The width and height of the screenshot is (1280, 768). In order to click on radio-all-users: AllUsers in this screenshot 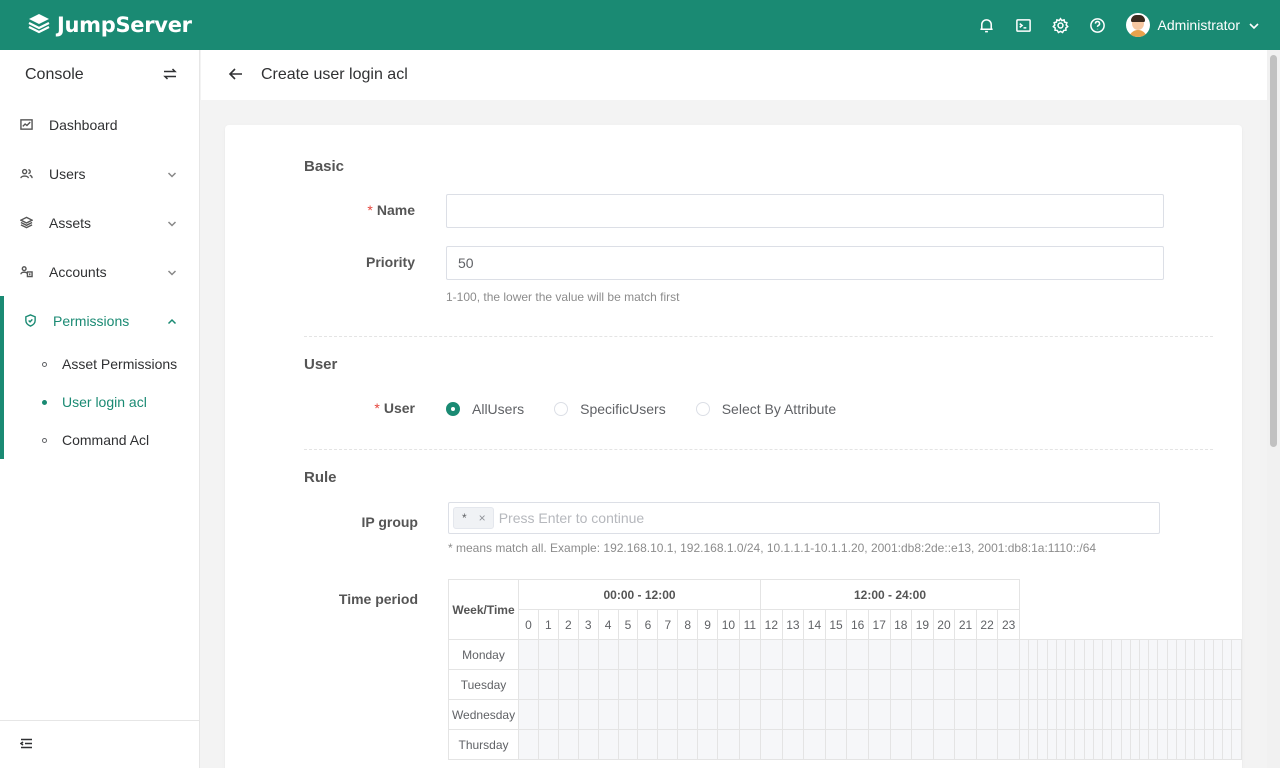, I will do `click(485, 409)`.